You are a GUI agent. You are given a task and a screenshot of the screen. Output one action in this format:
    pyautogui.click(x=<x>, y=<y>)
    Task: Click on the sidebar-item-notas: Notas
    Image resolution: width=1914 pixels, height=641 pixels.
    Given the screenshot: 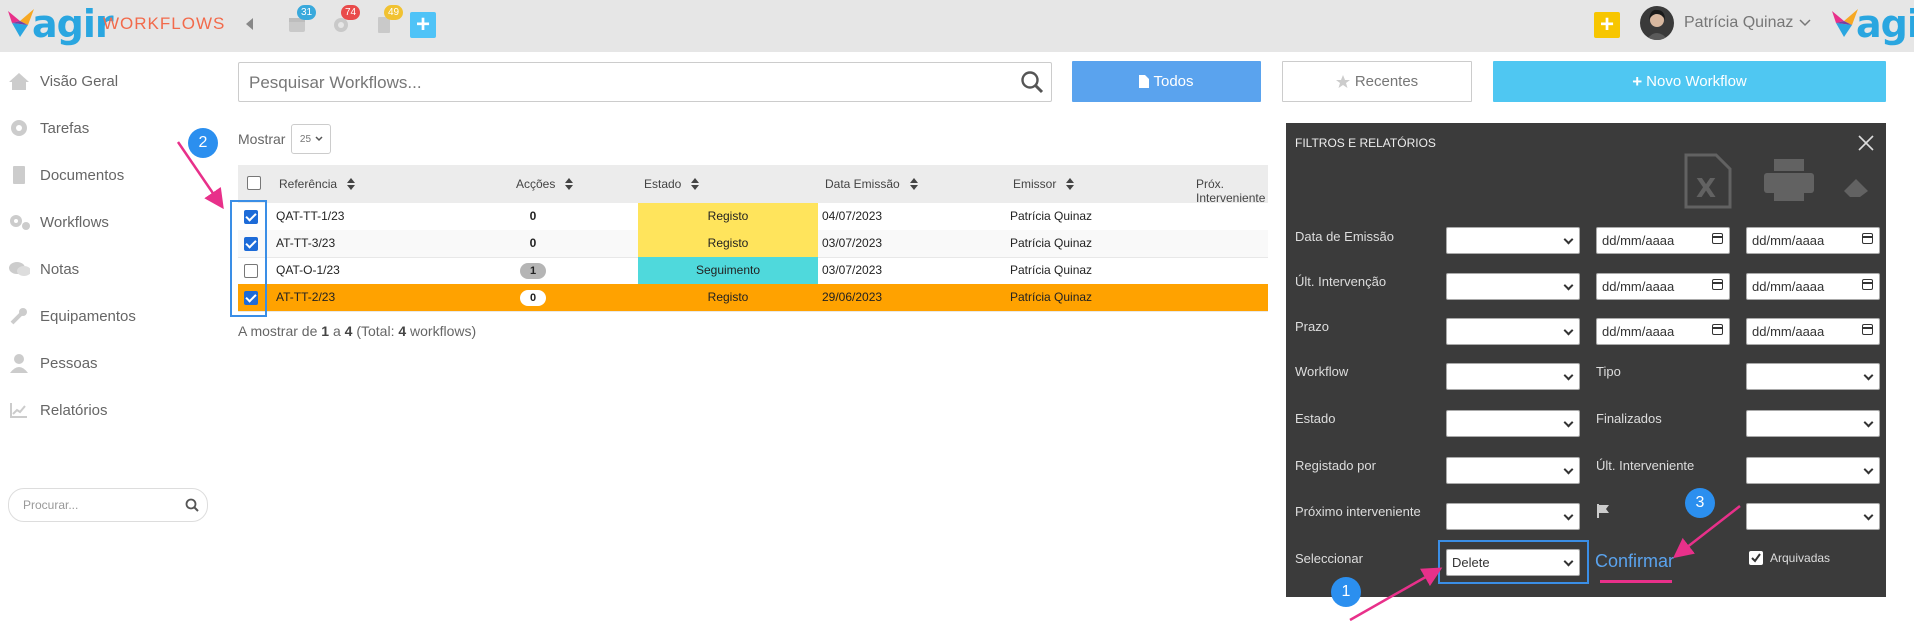 What is the action you would take?
    pyautogui.click(x=43, y=269)
    